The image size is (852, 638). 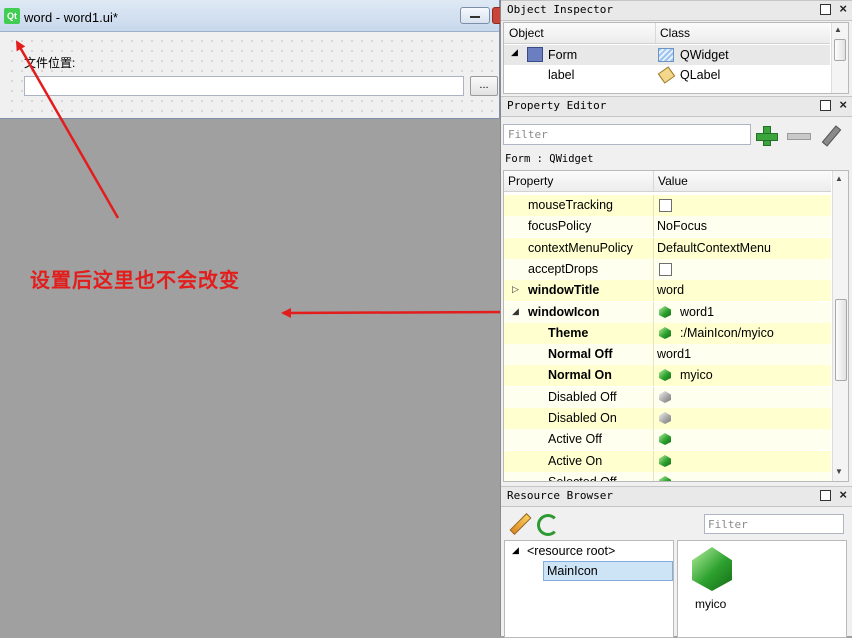 I want to click on resource-file-view: myico, so click(x=762, y=589).